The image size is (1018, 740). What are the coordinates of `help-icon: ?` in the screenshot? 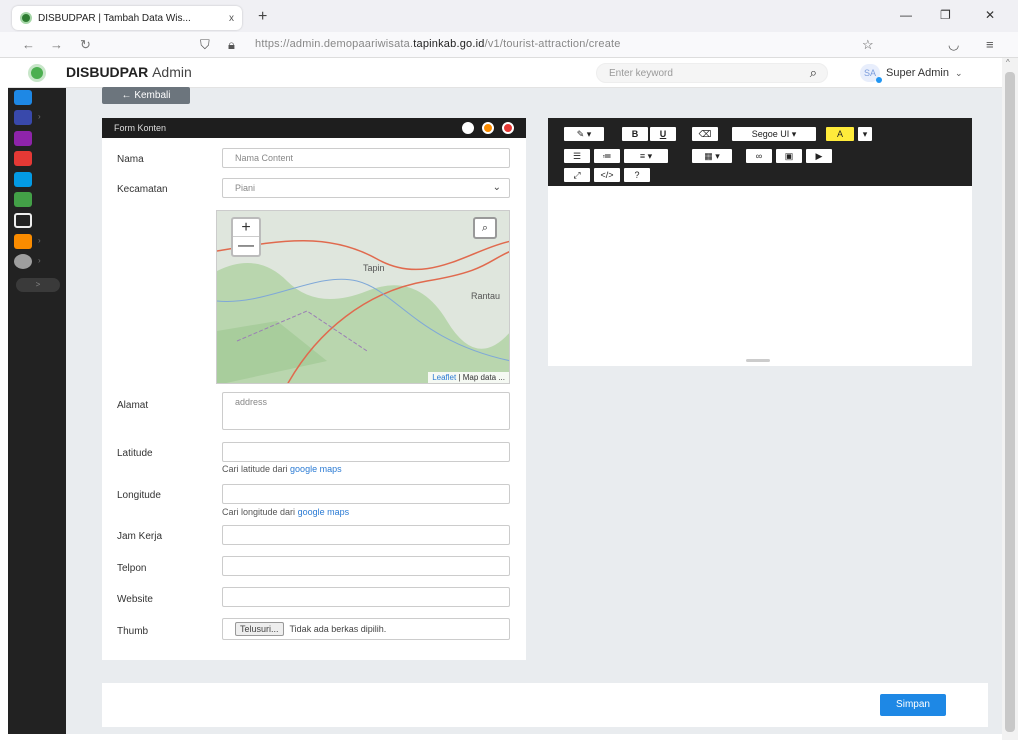 It's located at (637, 175).